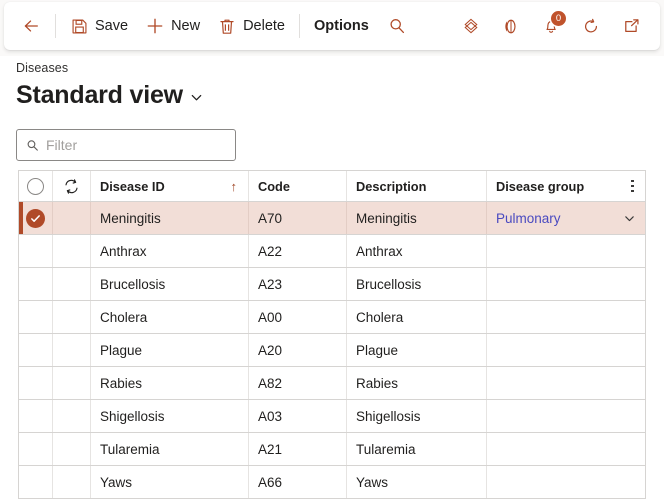 The width and height of the screenshot is (664, 500). What do you see at coordinates (170, 416) in the screenshot?
I see `cell-disease-id: Shigellosis` at bounding box center [170, 416].